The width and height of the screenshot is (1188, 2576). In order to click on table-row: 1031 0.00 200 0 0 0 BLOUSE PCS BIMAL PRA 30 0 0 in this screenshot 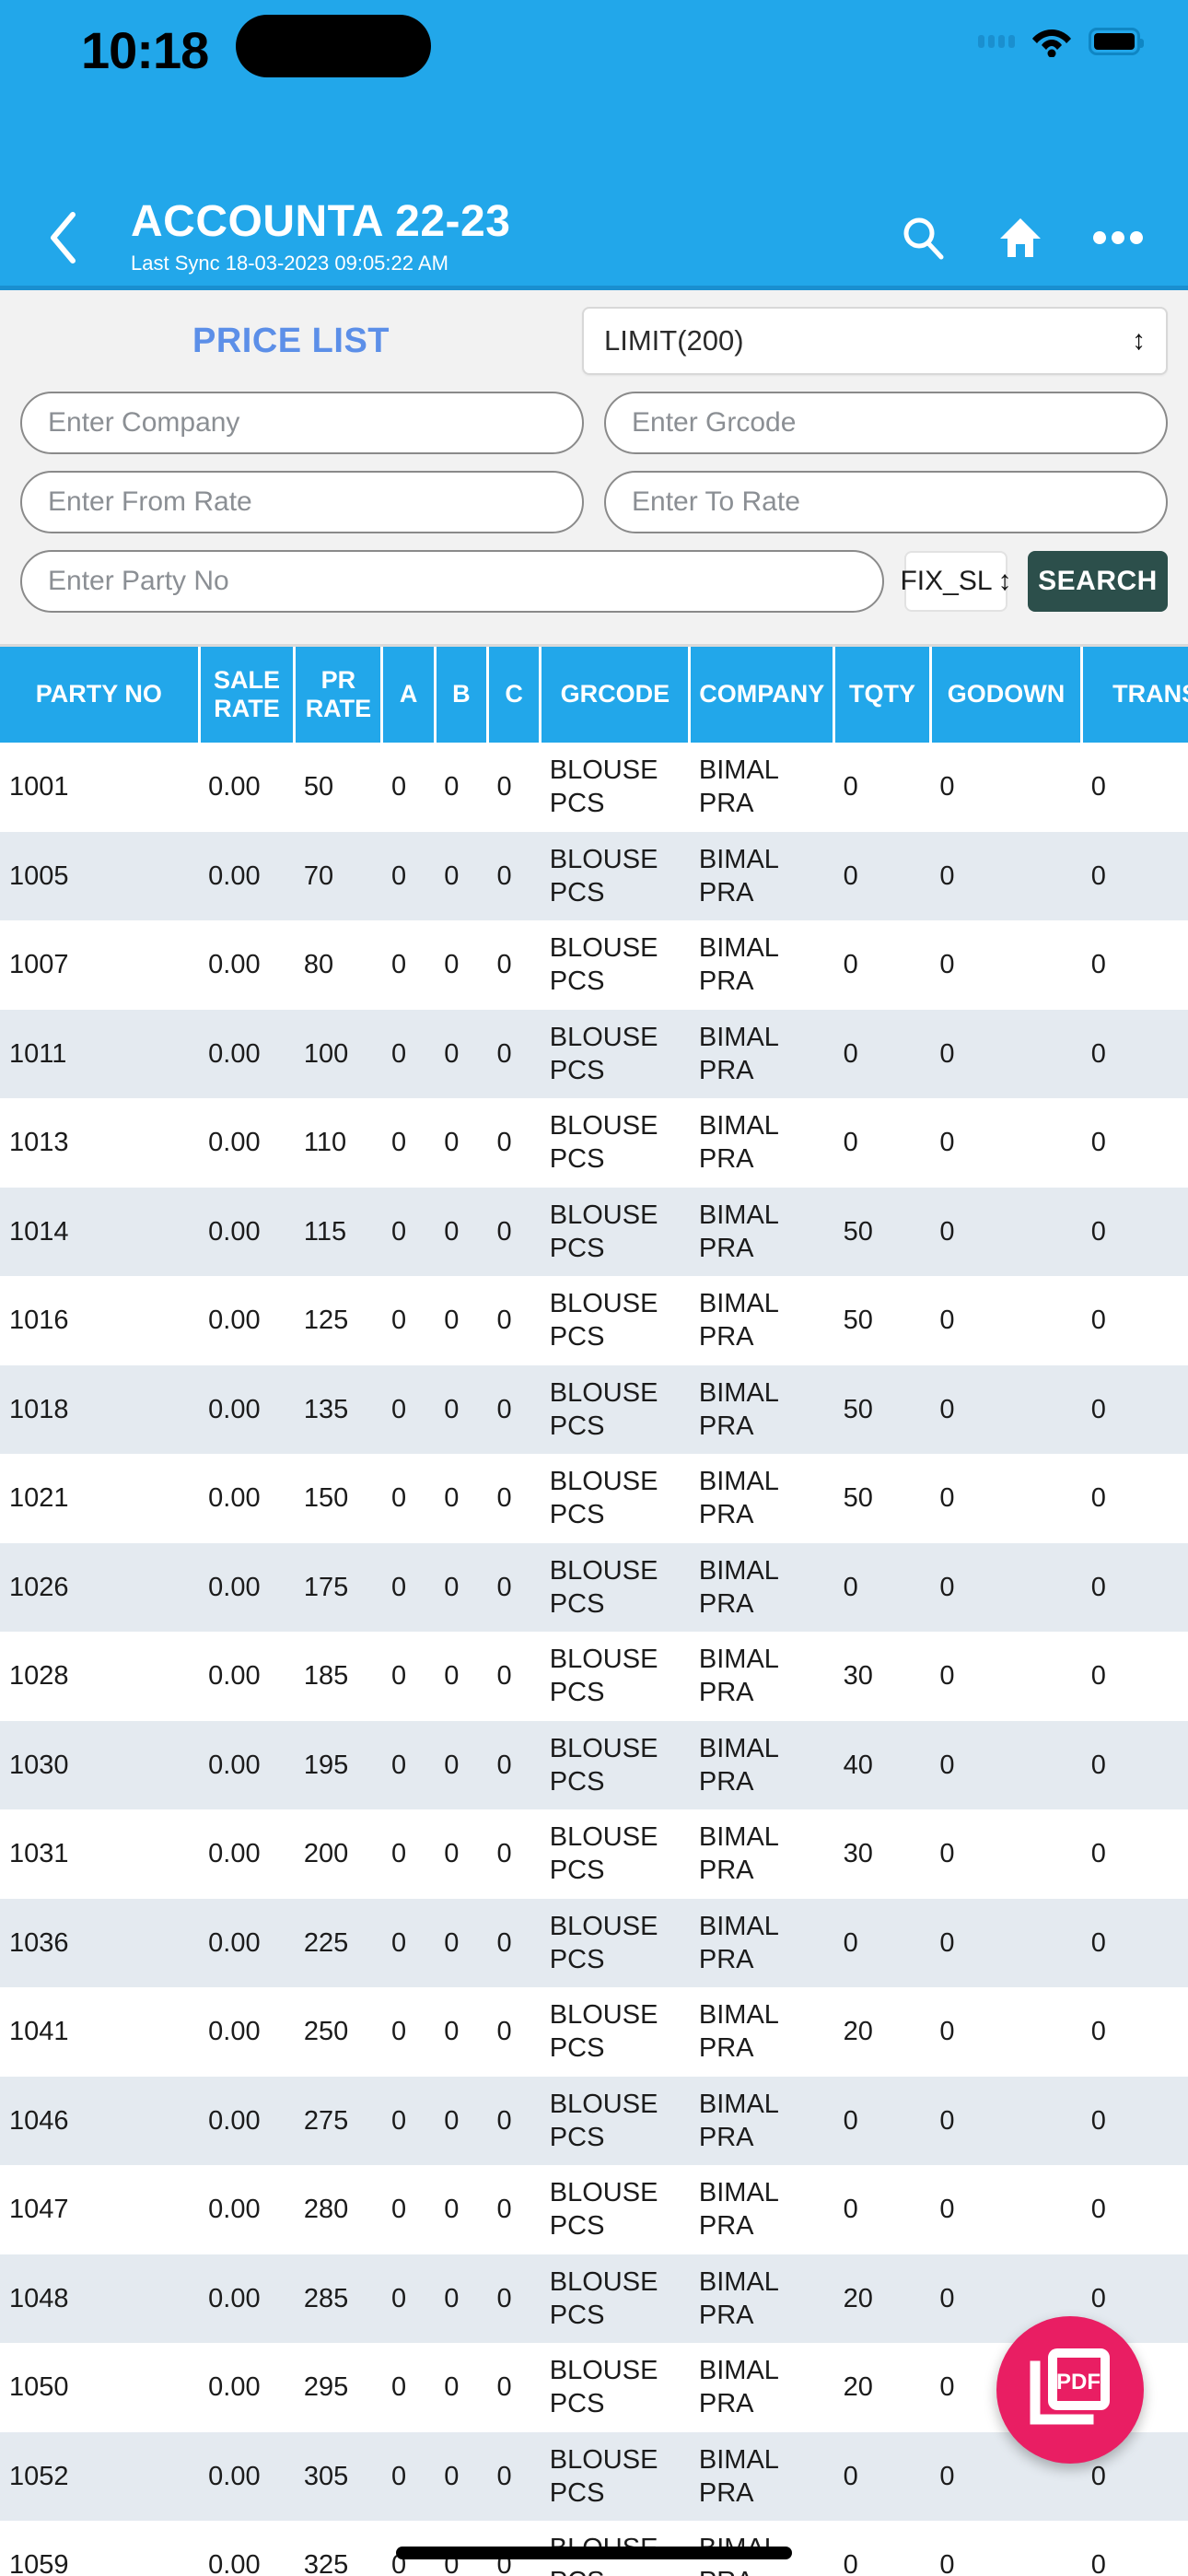, I will do `click(594, 1854)`.